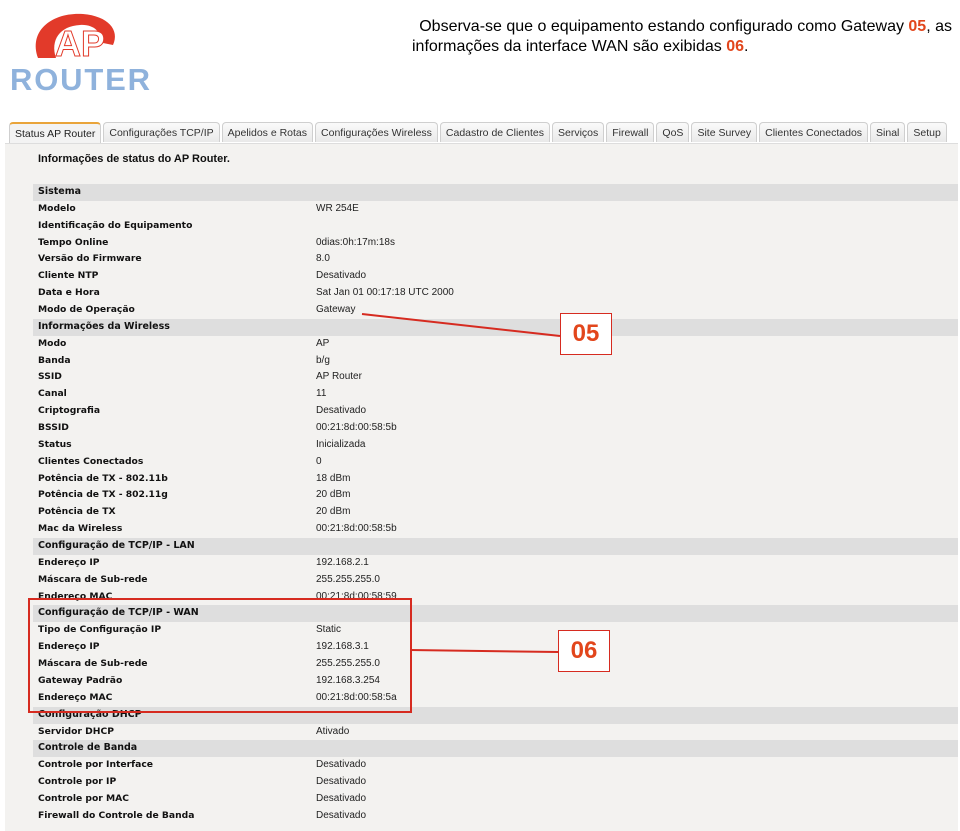  Describe the element at coordinates (584, 651) in the screenshot. I see `callout-06: 06` at that location.